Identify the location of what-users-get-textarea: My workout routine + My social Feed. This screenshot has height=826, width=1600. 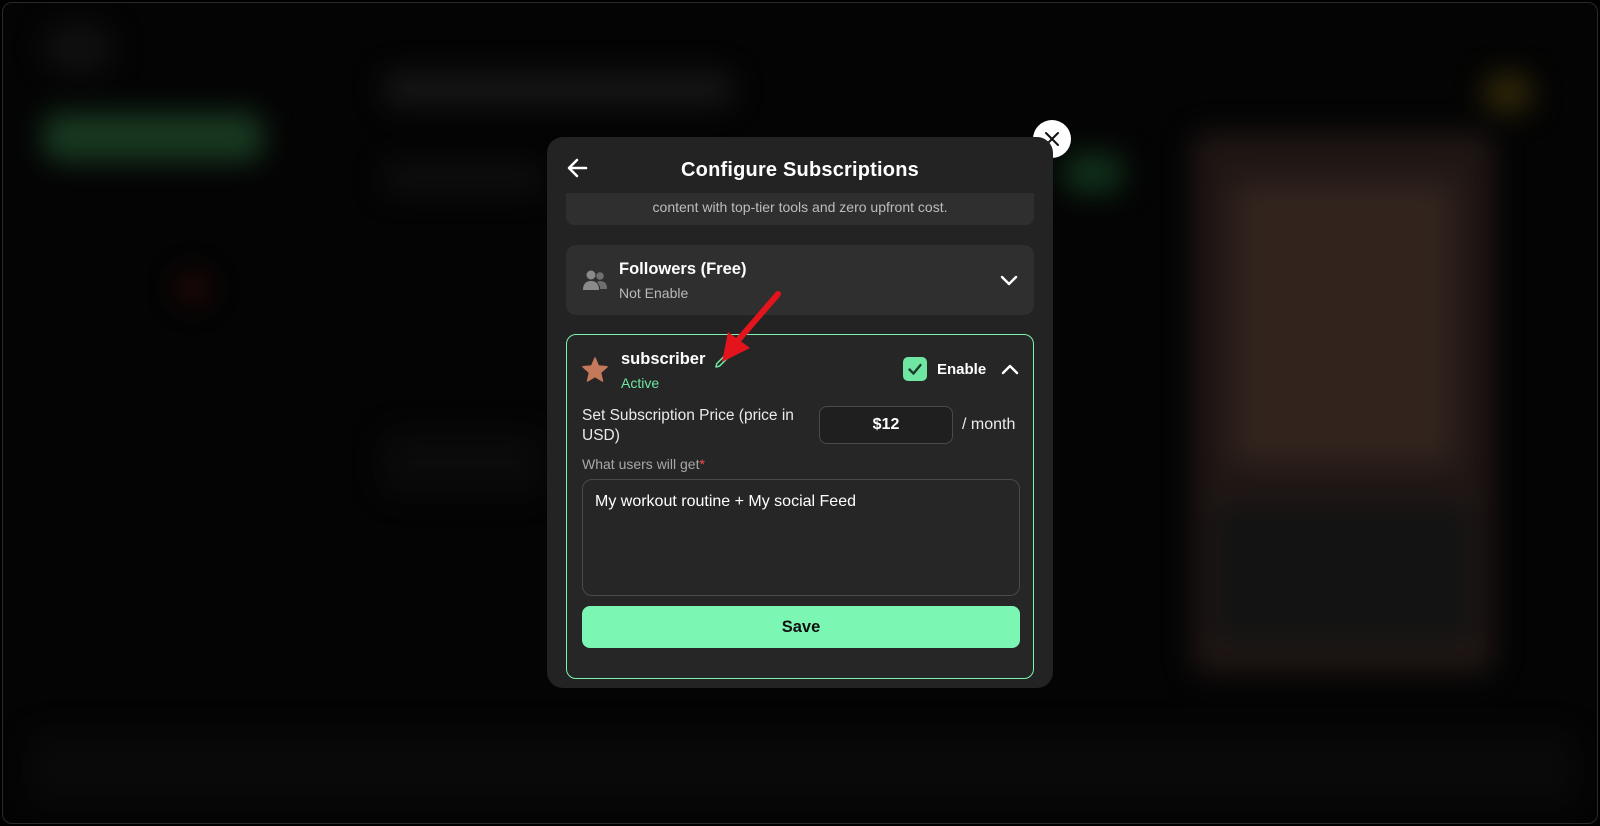
(801, 537).